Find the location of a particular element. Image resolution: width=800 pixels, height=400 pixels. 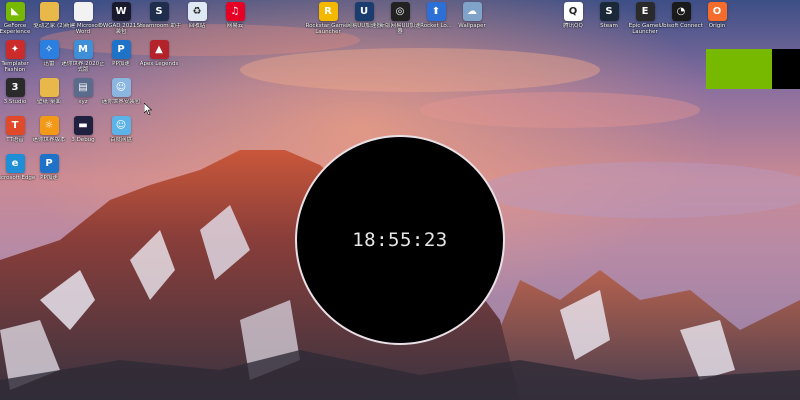

game-icon: M is located at coordinates (83, 49).